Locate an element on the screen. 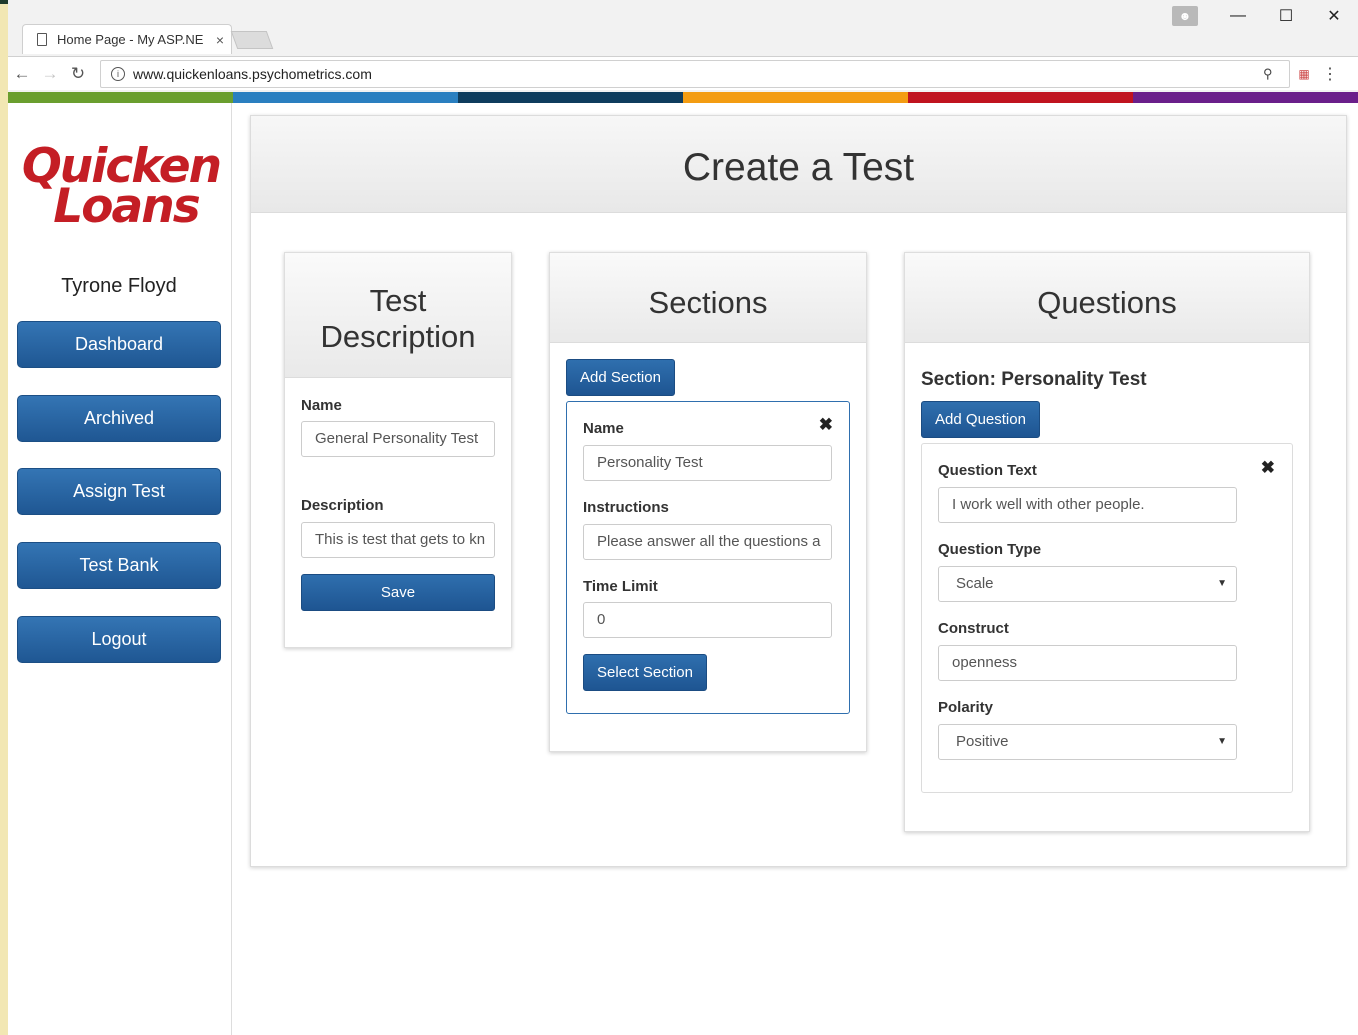 This screenshot has height=1035, width=1358. archived-button: Archived is located at coordinates (119, 418).